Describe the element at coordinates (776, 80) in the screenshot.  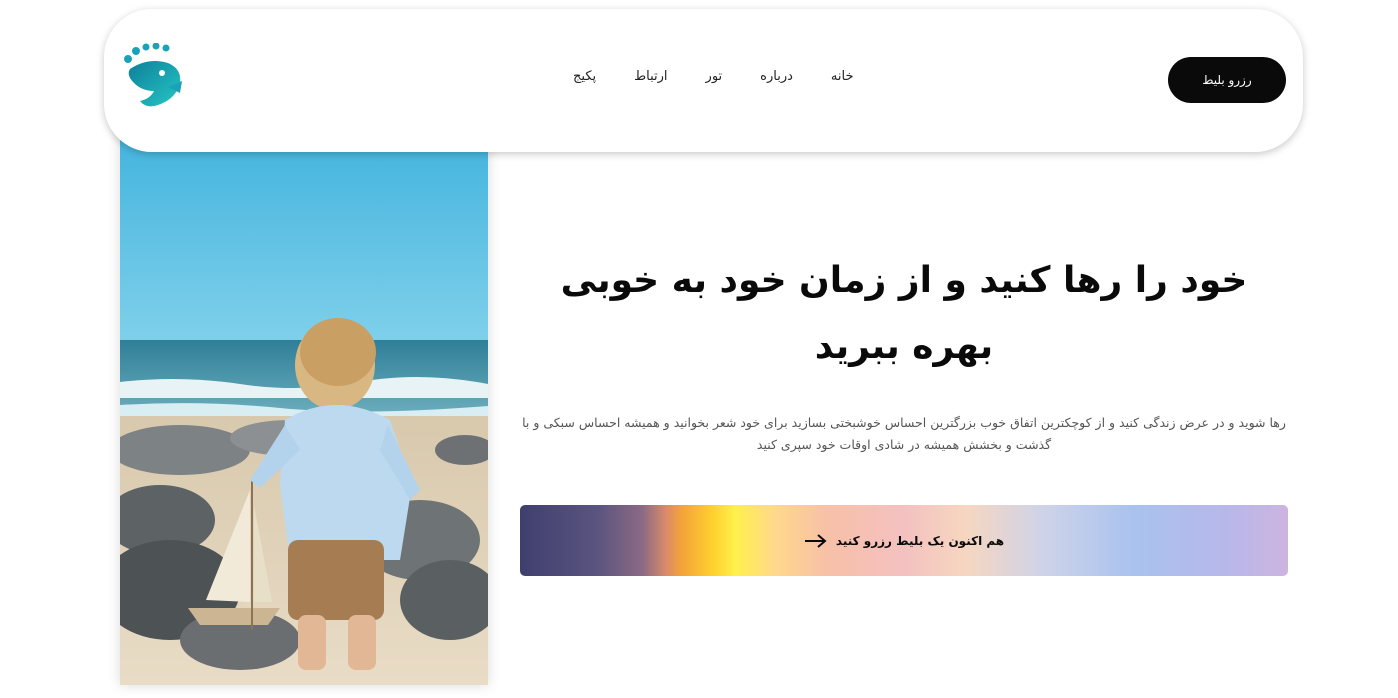
I see `nav-item-about: درباره` at that location.